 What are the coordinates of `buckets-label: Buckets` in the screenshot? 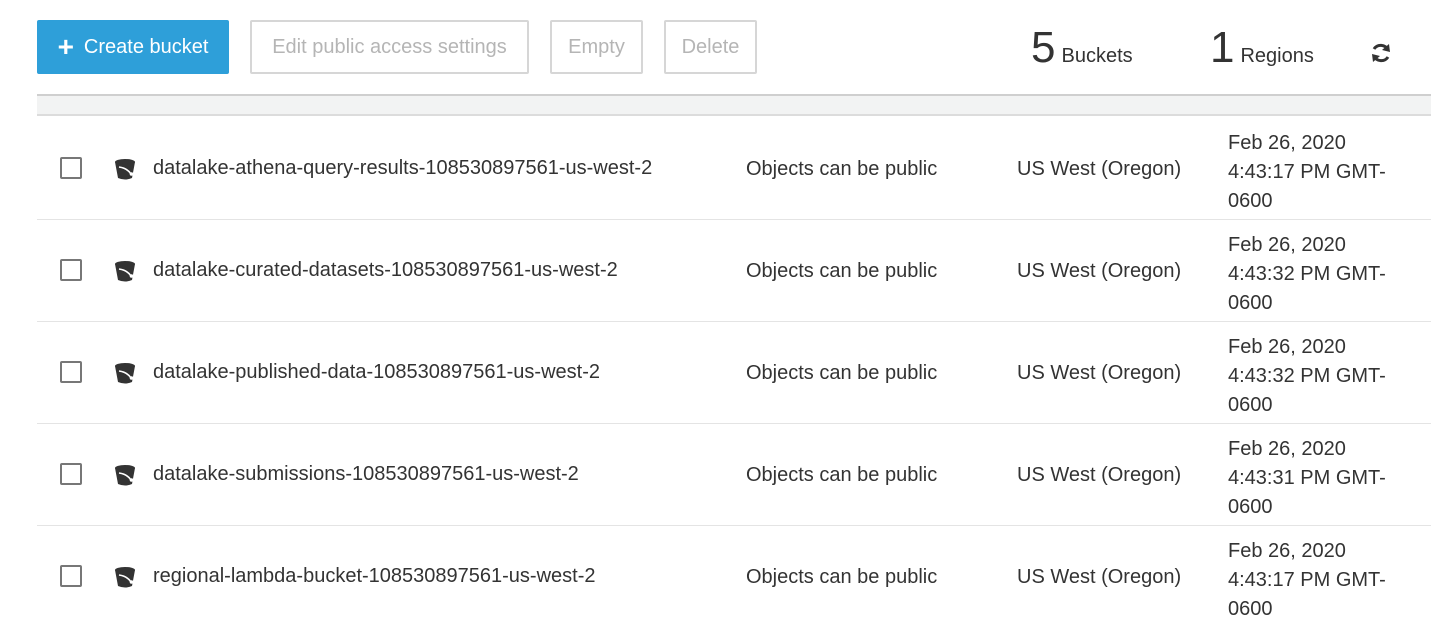 It's located at (1097, 56).